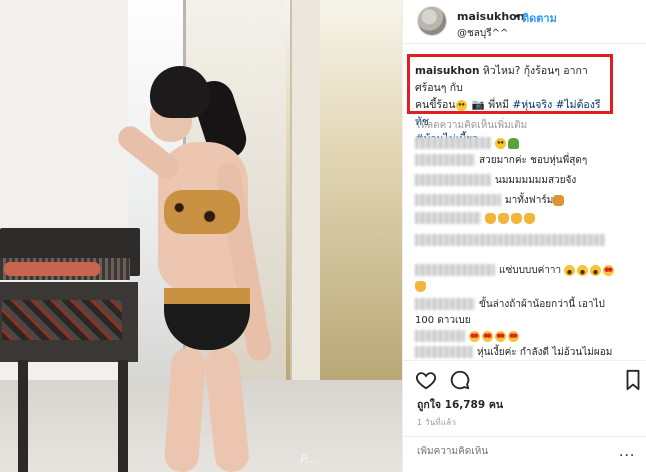 This screenshot has height=472, width=646. Describe the element at coordinates (633, 380) in the screenshot. I see `bookmark-icon` at that location.